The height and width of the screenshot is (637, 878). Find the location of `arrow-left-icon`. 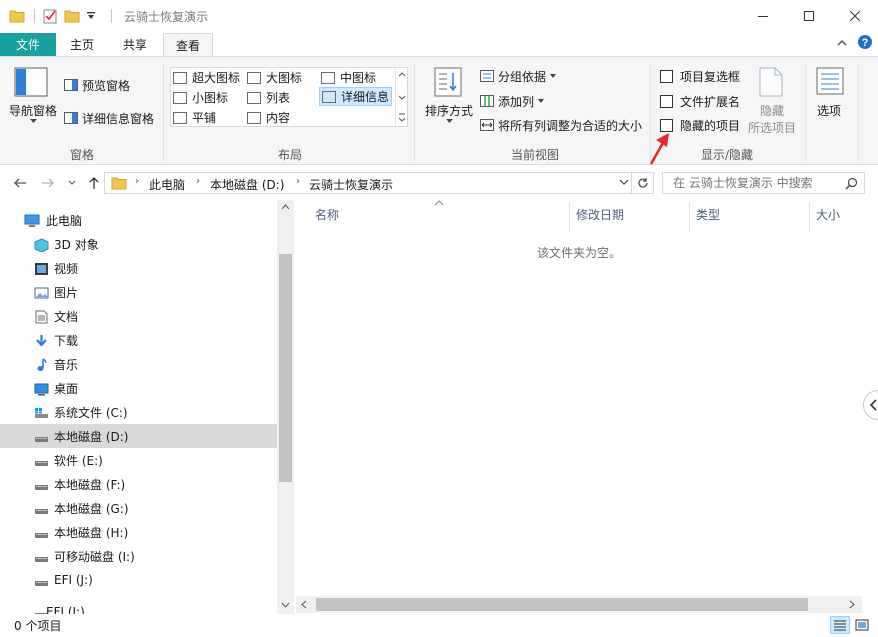

arrow-left-icon is located at coordinates (20, 183).